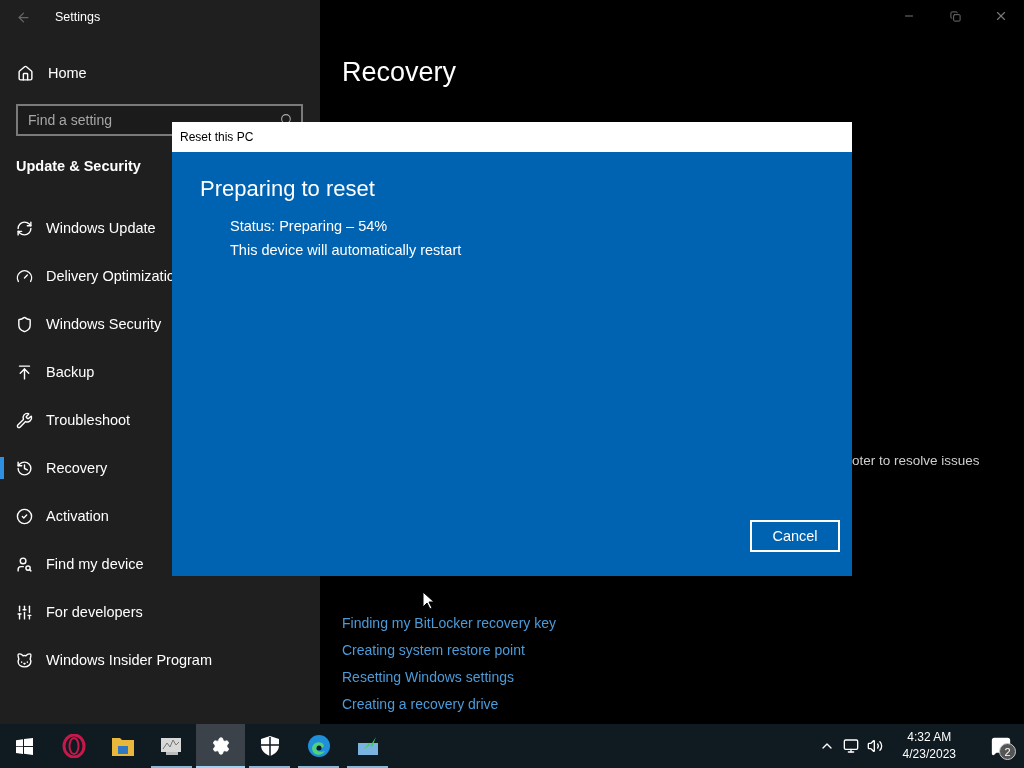 This screenshot has width=1024, height=768. I want to click on taskbar-button, so click(220, 746).